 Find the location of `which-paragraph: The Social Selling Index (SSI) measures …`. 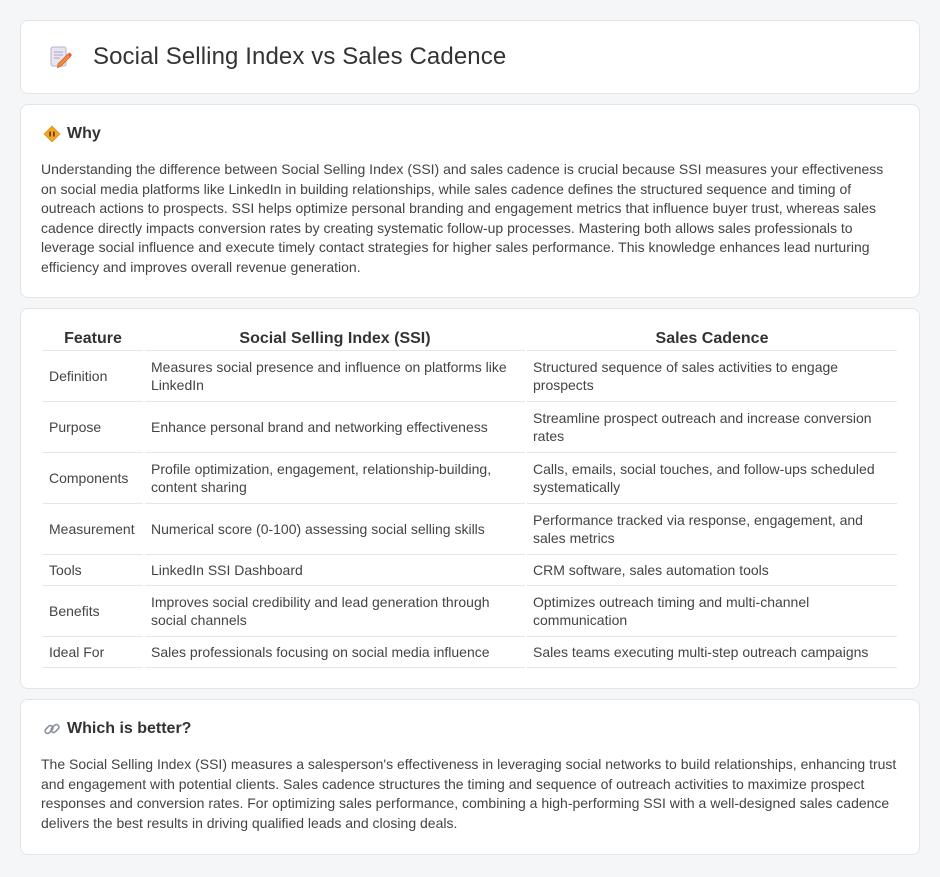

which-paragraph: The Social Selling Index (SSI) measures … is located at coordinates (469, 793).